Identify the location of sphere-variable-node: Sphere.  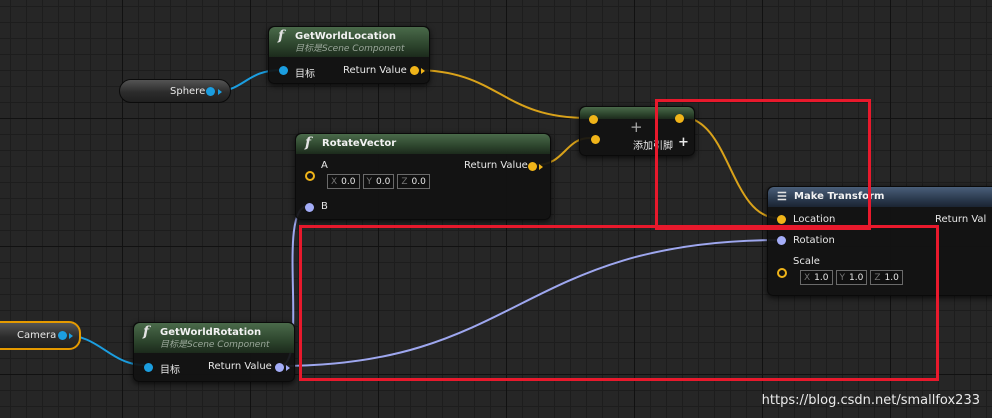
(175, 91).